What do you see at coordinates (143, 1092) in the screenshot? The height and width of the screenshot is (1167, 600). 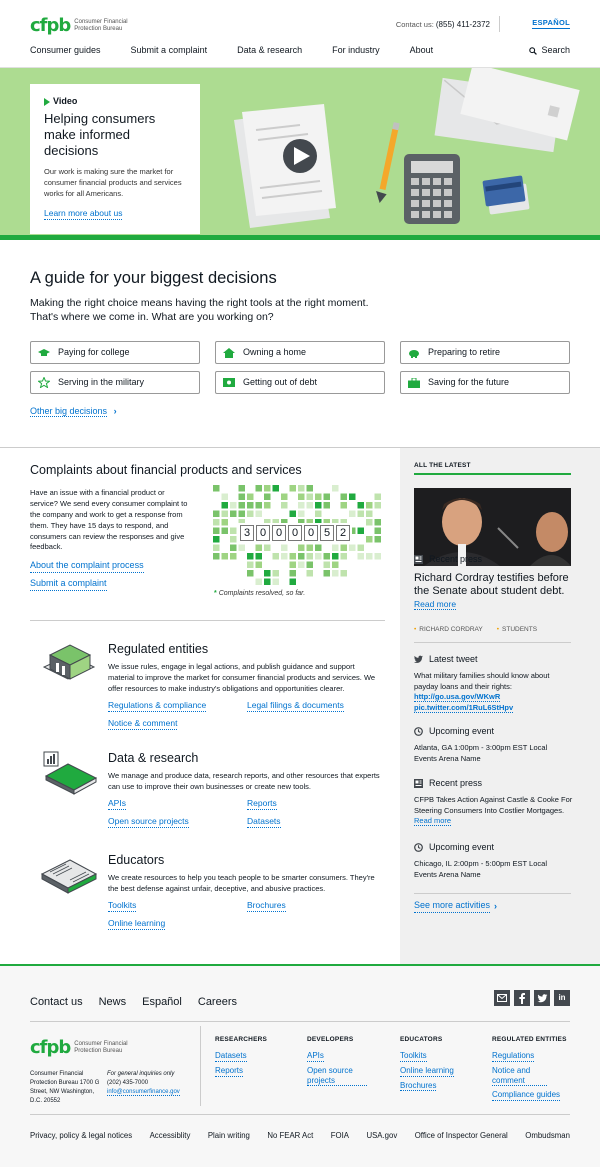 I see `footer-email-link: info@consumerfinance.gov` at bounding box center [143, 1092].